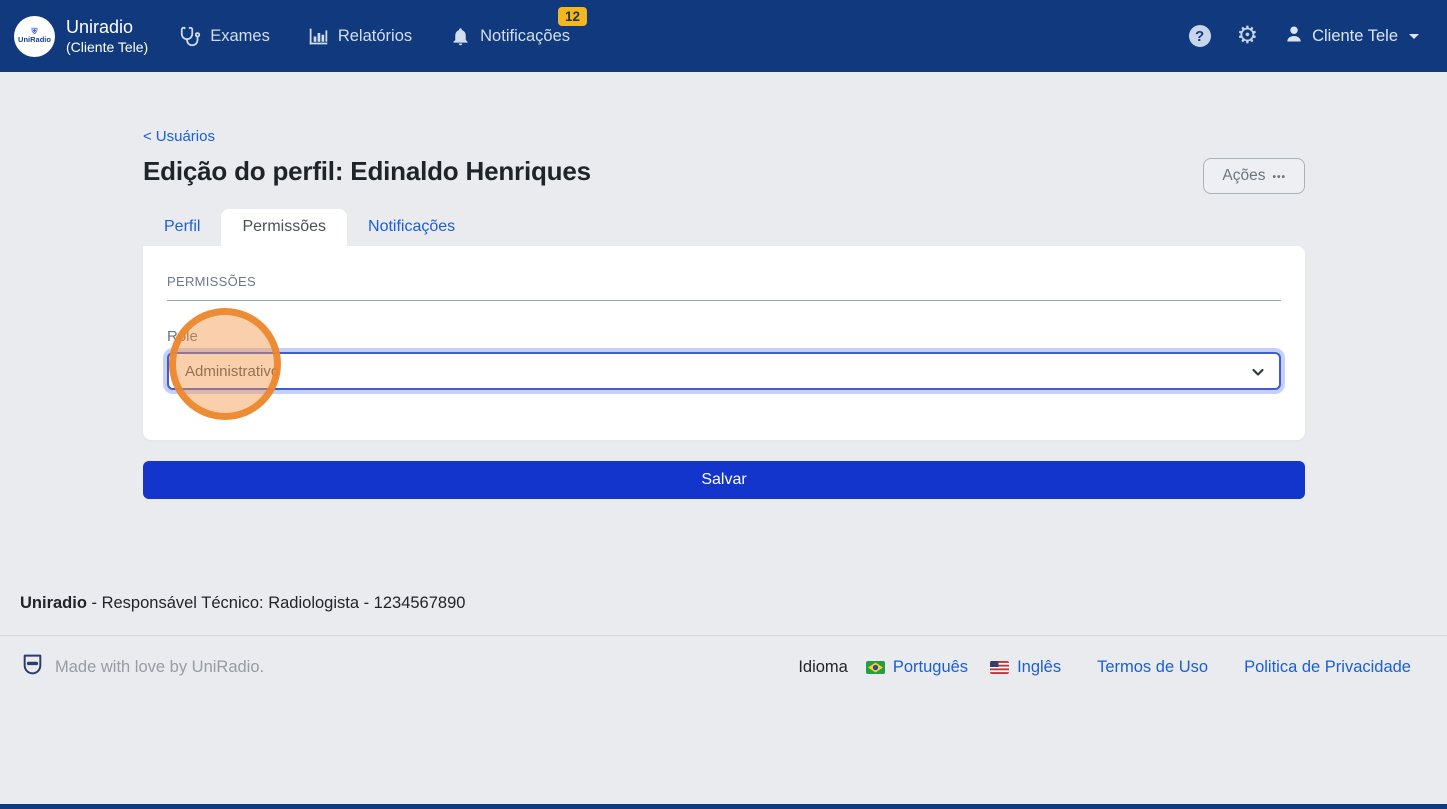 The width and height of the screenshot is (1447, 809). I want to click on language-ingles: Inglês, so click(1025, 667).